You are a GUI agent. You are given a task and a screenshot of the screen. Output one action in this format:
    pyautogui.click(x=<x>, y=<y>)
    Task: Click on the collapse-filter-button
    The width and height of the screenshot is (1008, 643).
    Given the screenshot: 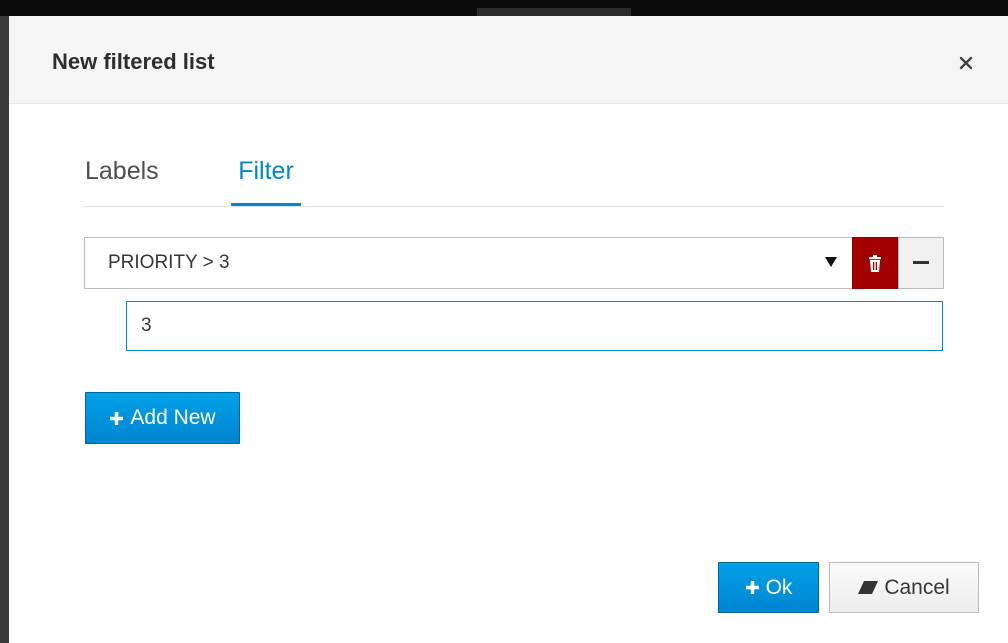 What is the action you would take?
    pyautogui.click(x=921, y=263)
    